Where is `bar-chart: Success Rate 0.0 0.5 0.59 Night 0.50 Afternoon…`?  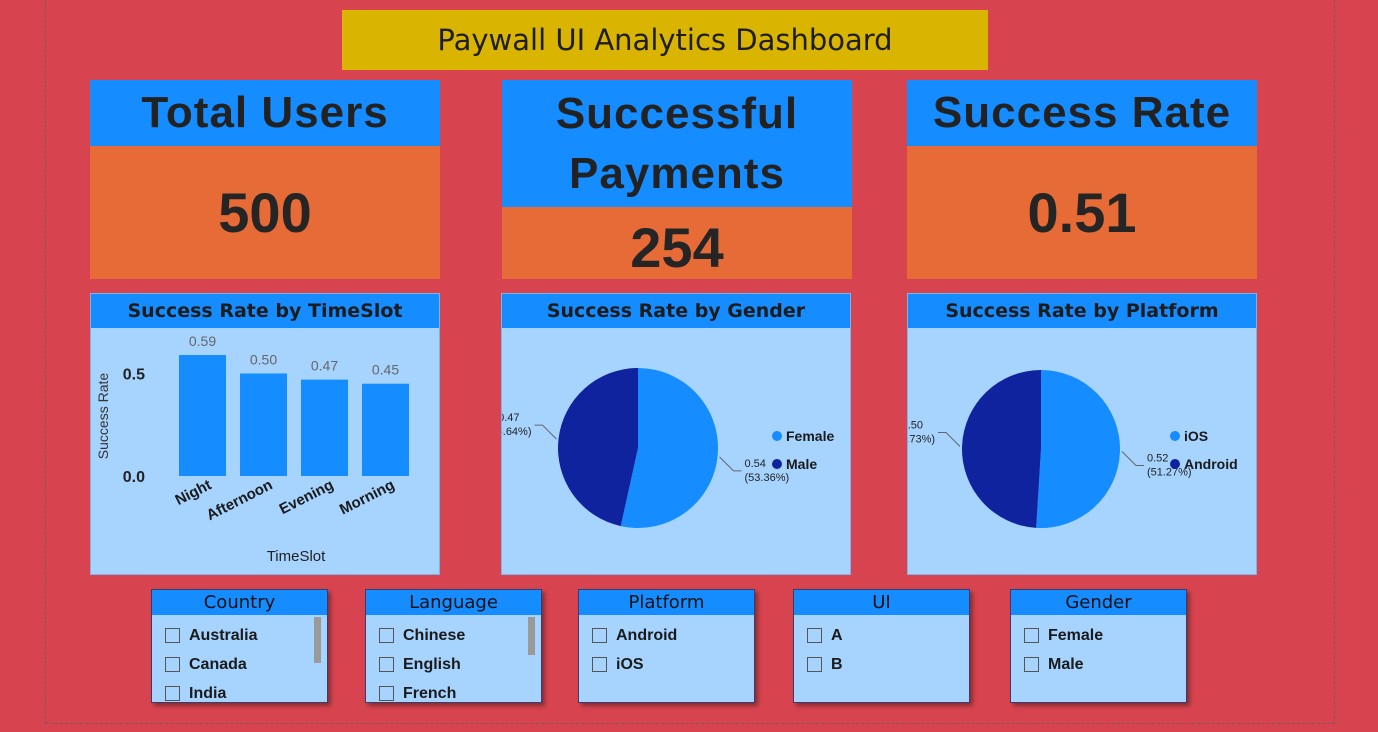
bar-chart: Success Rate 0.0 0.5 0.59 Night 0.50 Afternoon… is located at coordinates (266, 451).